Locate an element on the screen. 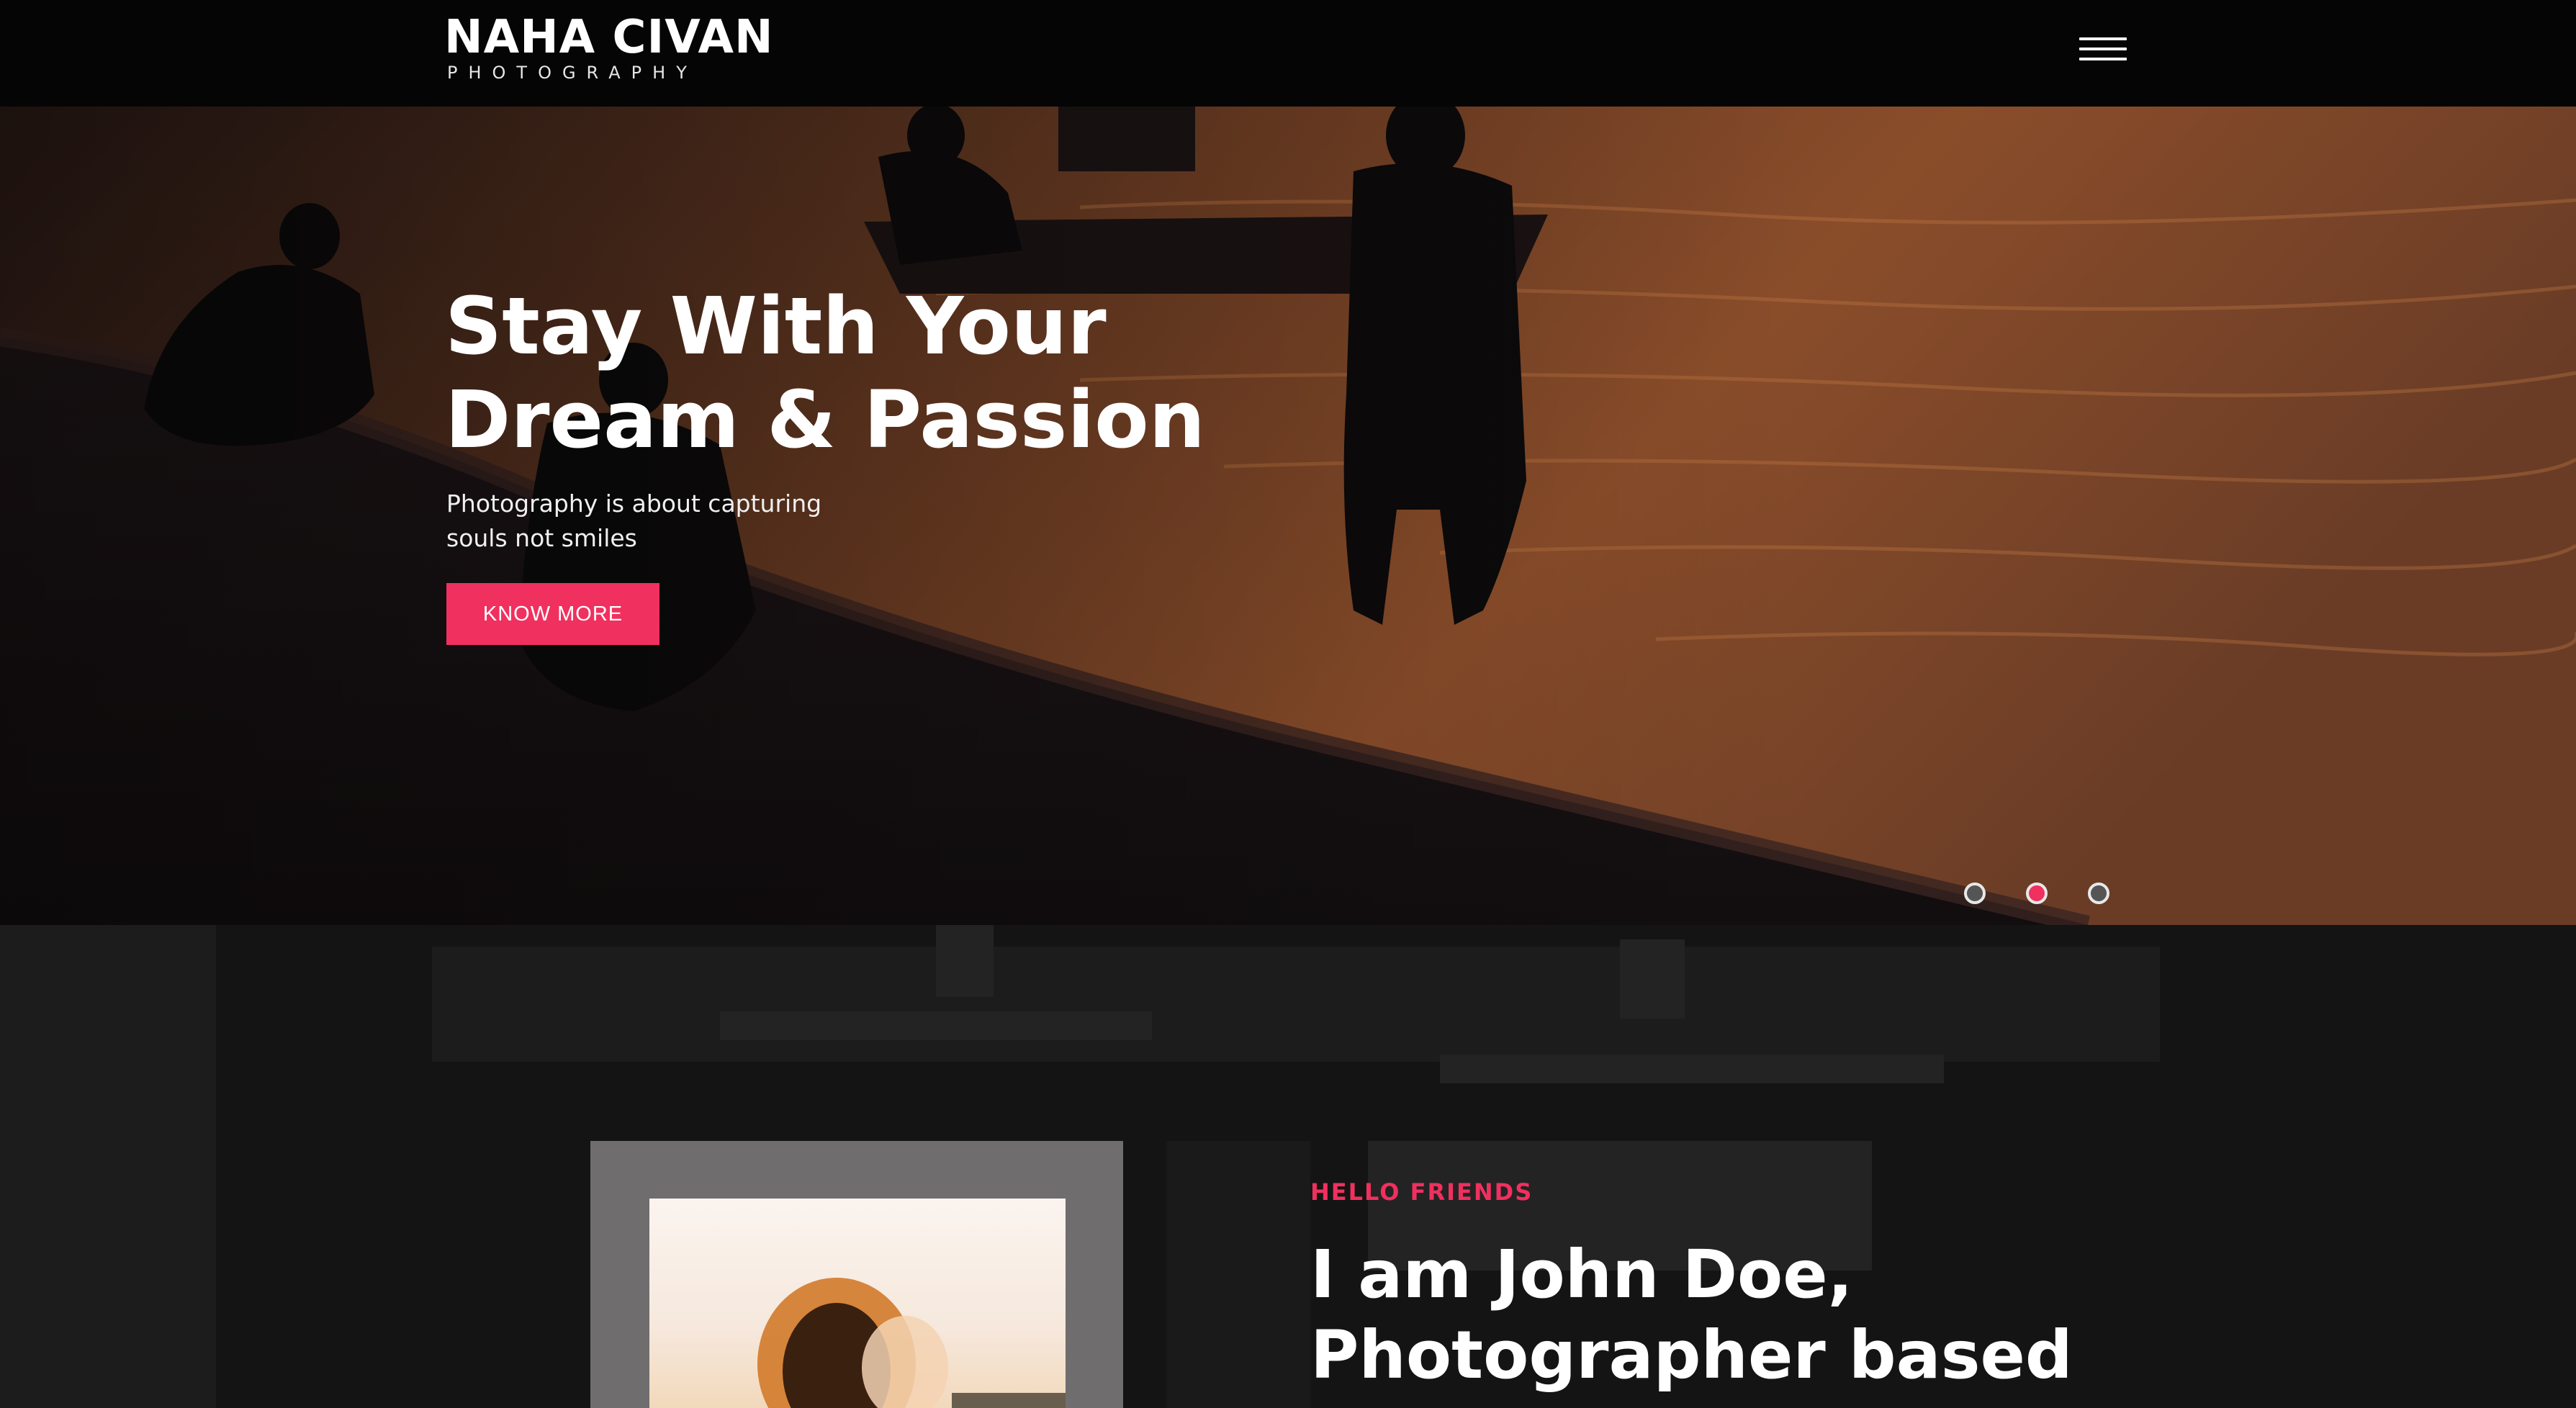 The width and height of the screenshot is (2576, 1408). hero-title-line: Stay With Your is located at coordinates (776, 326).